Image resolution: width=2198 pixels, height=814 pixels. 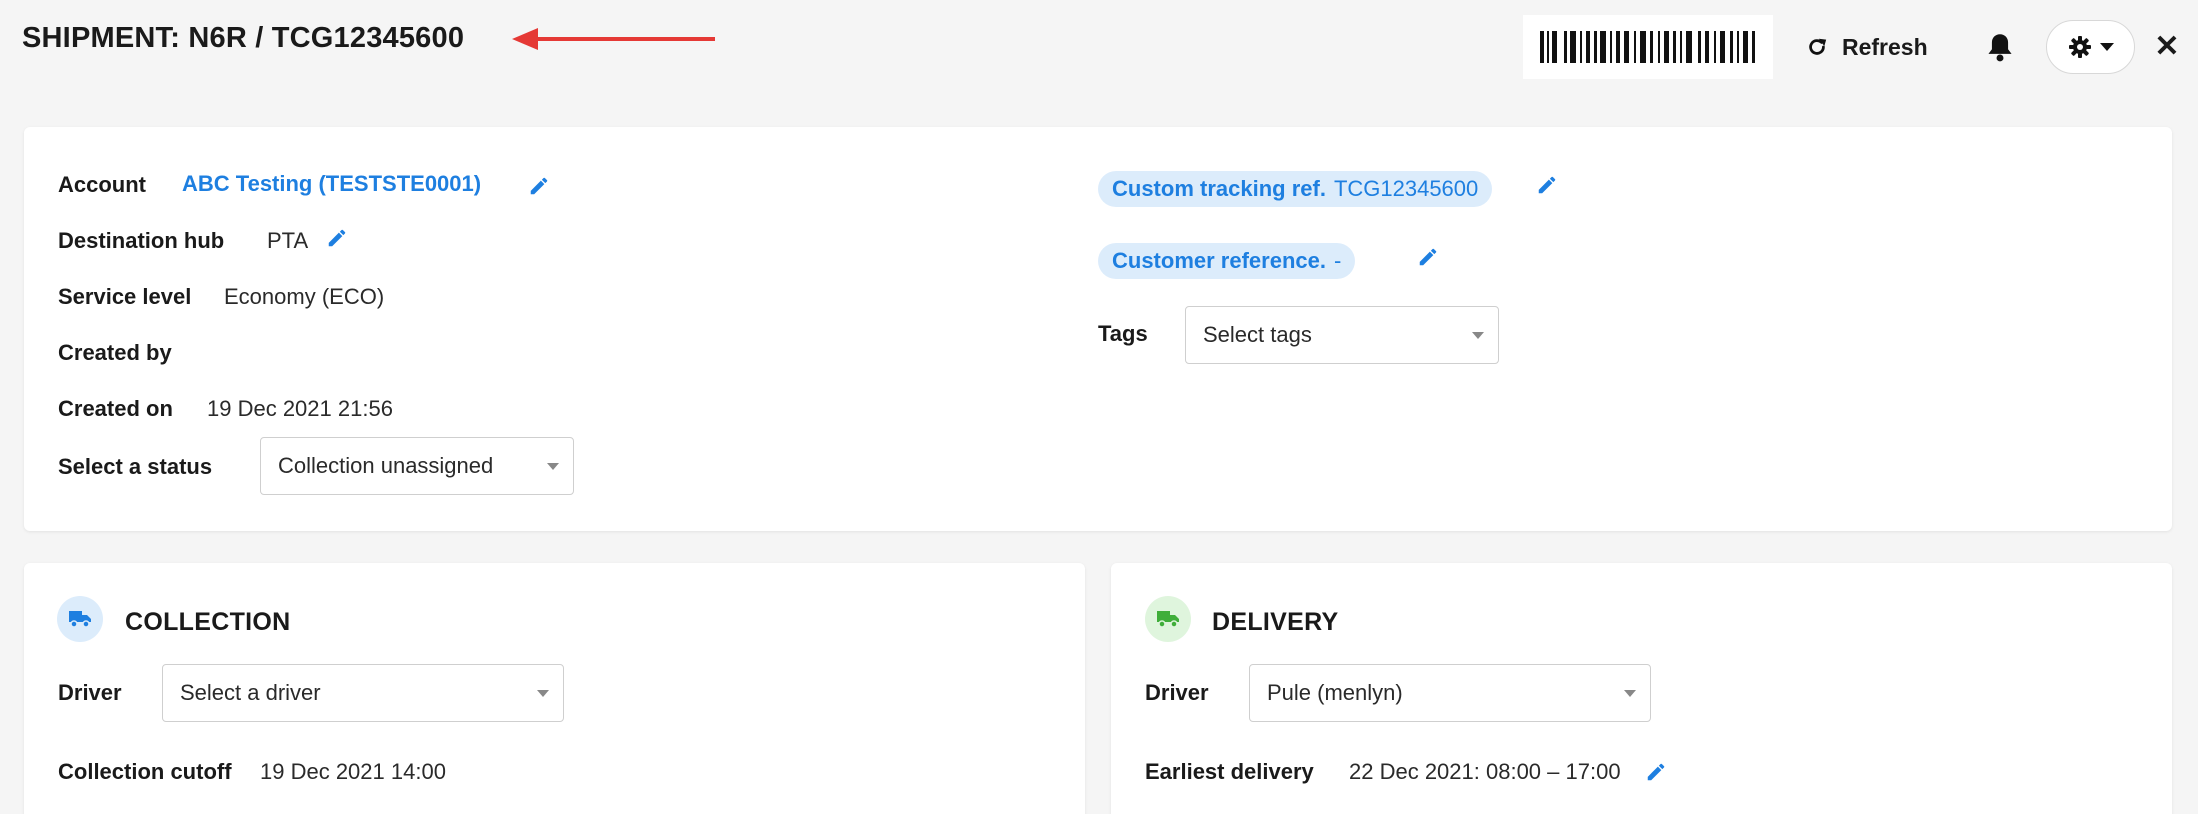 I want to click on edit-account-pencil-icon, so click(x=539, y=186).